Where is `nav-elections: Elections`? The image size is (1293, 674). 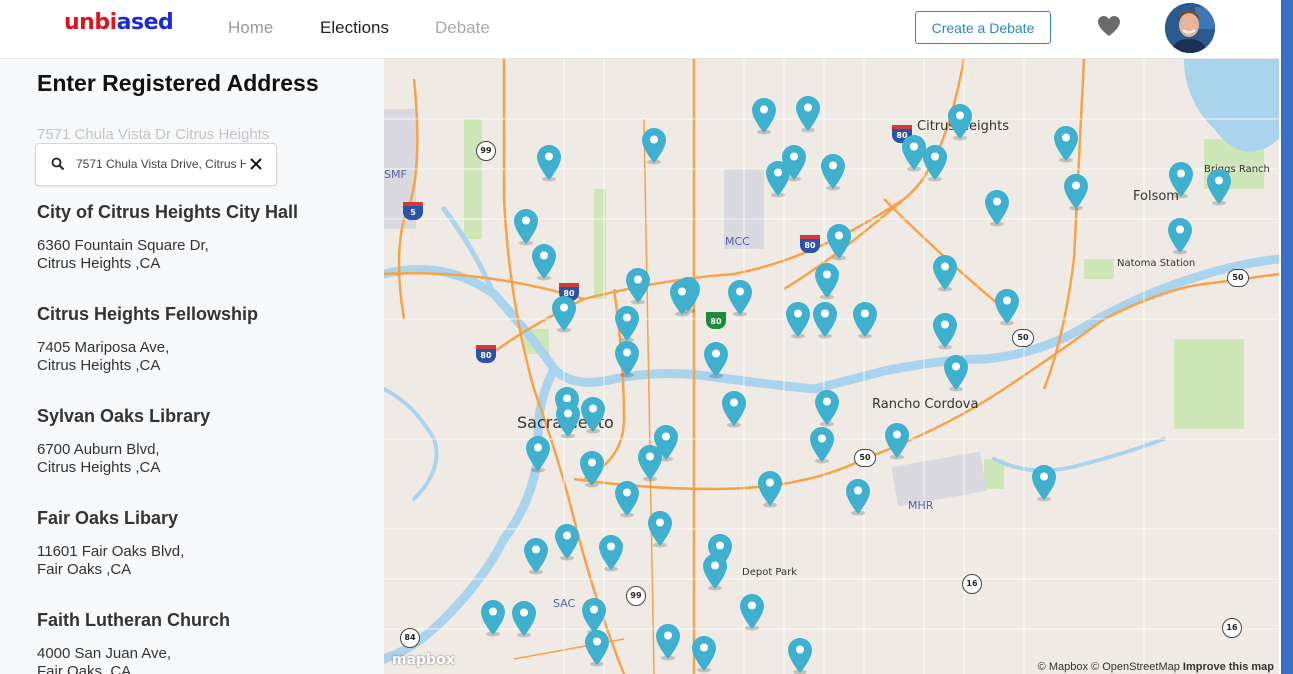
nav-elections: Elections is located at coordinates (354, 28).